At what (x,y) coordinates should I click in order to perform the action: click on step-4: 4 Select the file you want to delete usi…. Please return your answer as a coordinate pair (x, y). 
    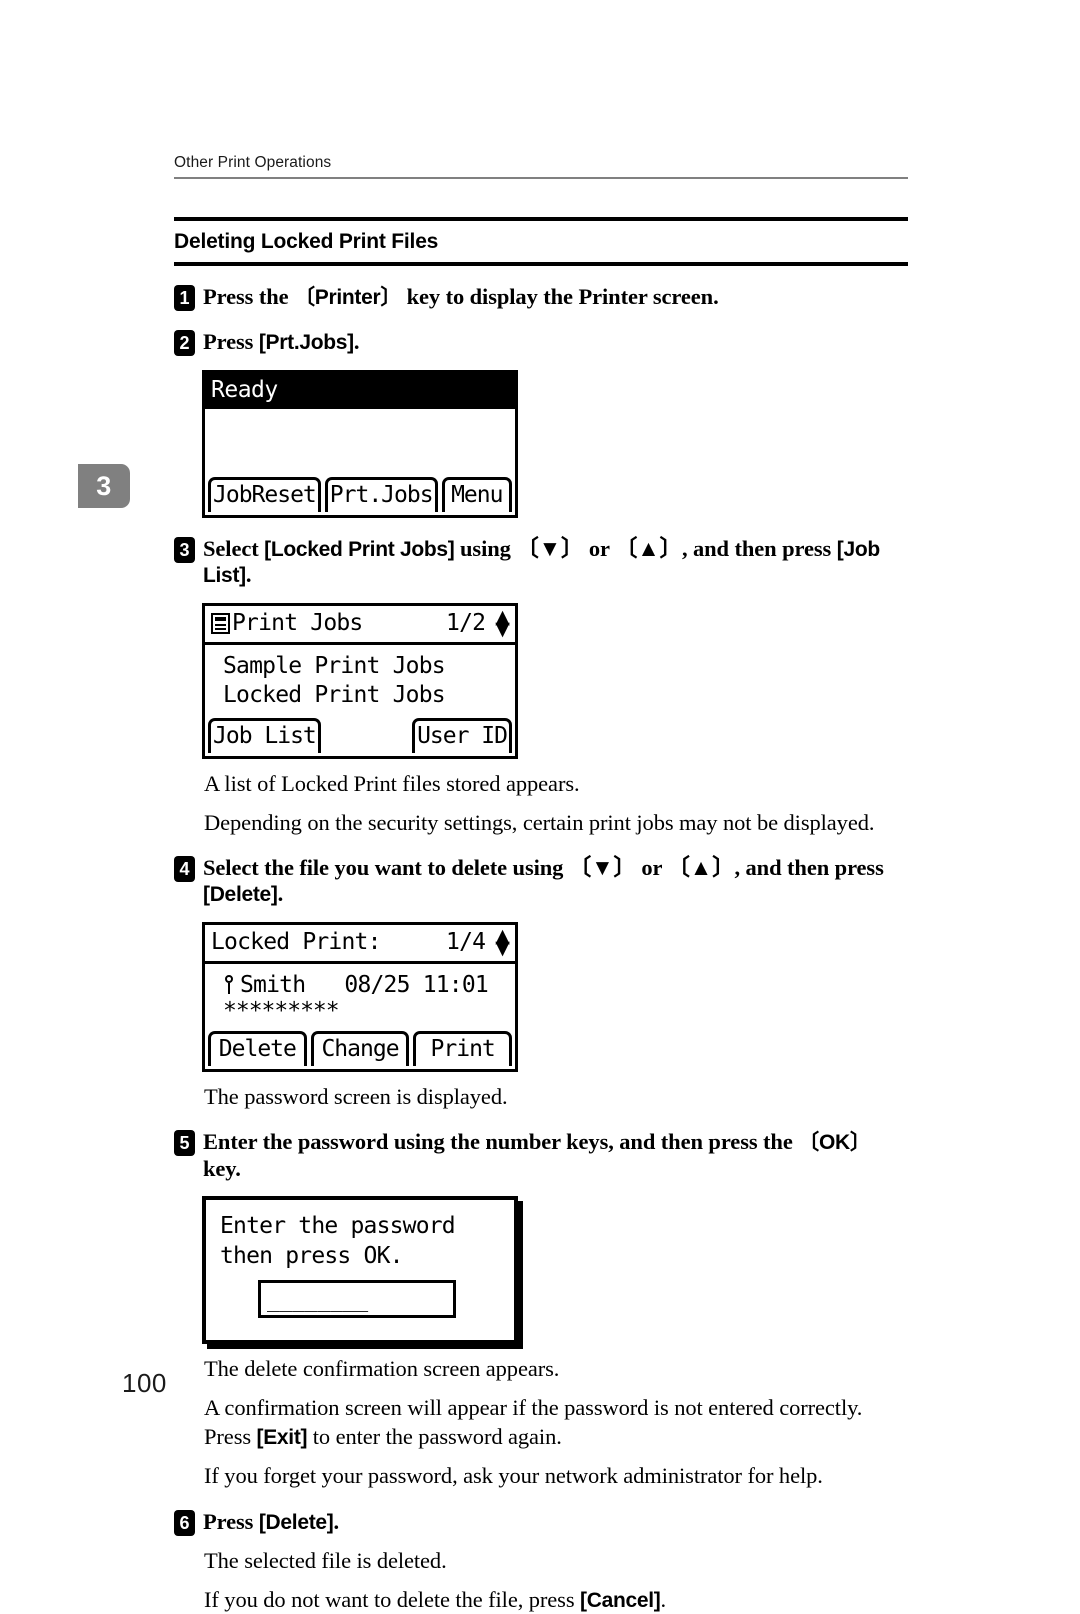
    Looking at the image, I should click on (541, 881).